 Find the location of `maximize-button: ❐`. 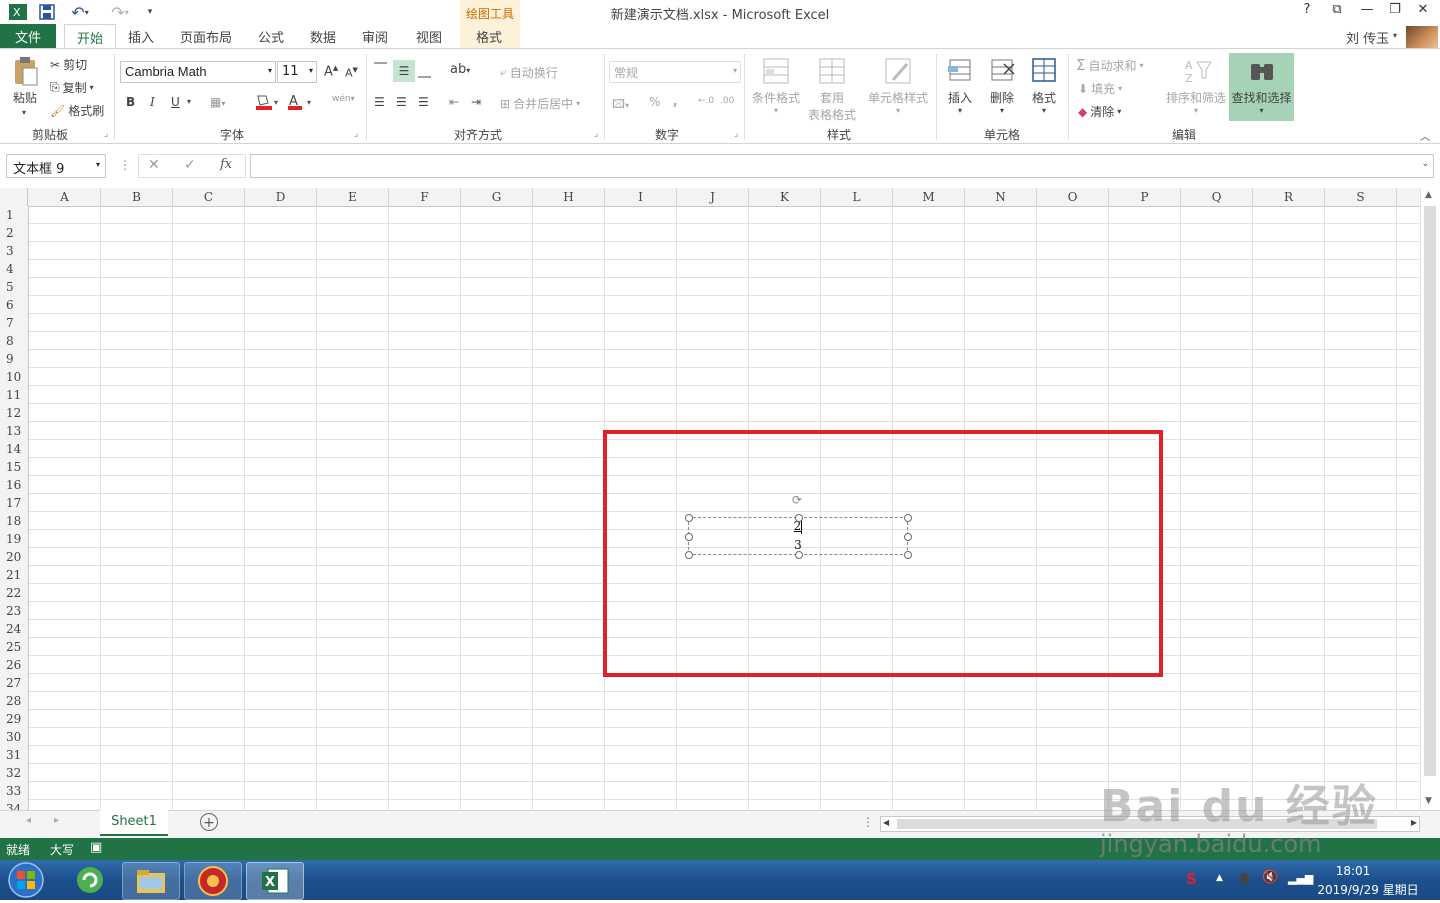

maximize-button: ❐ is located at coordinates (1395, 12).